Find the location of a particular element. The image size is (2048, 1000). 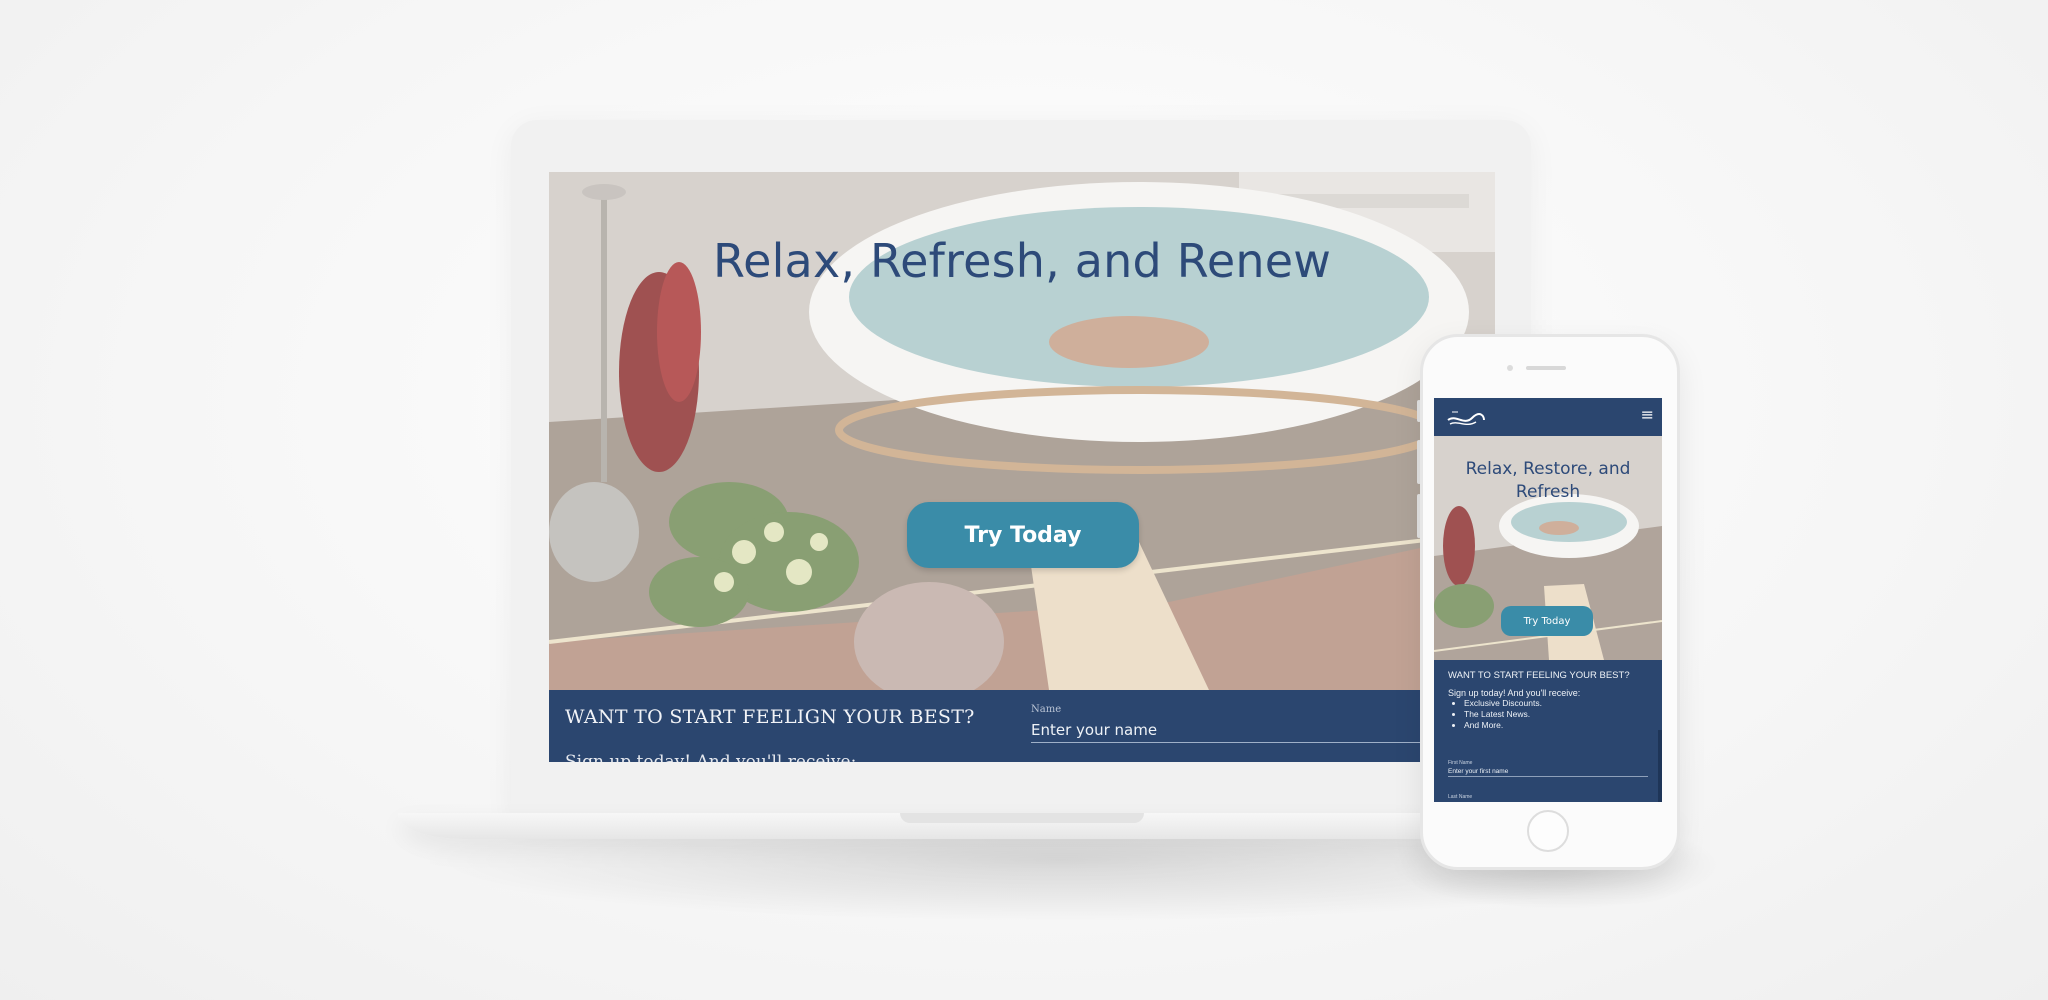

phone-camera is located at coordinates (1510, 368).